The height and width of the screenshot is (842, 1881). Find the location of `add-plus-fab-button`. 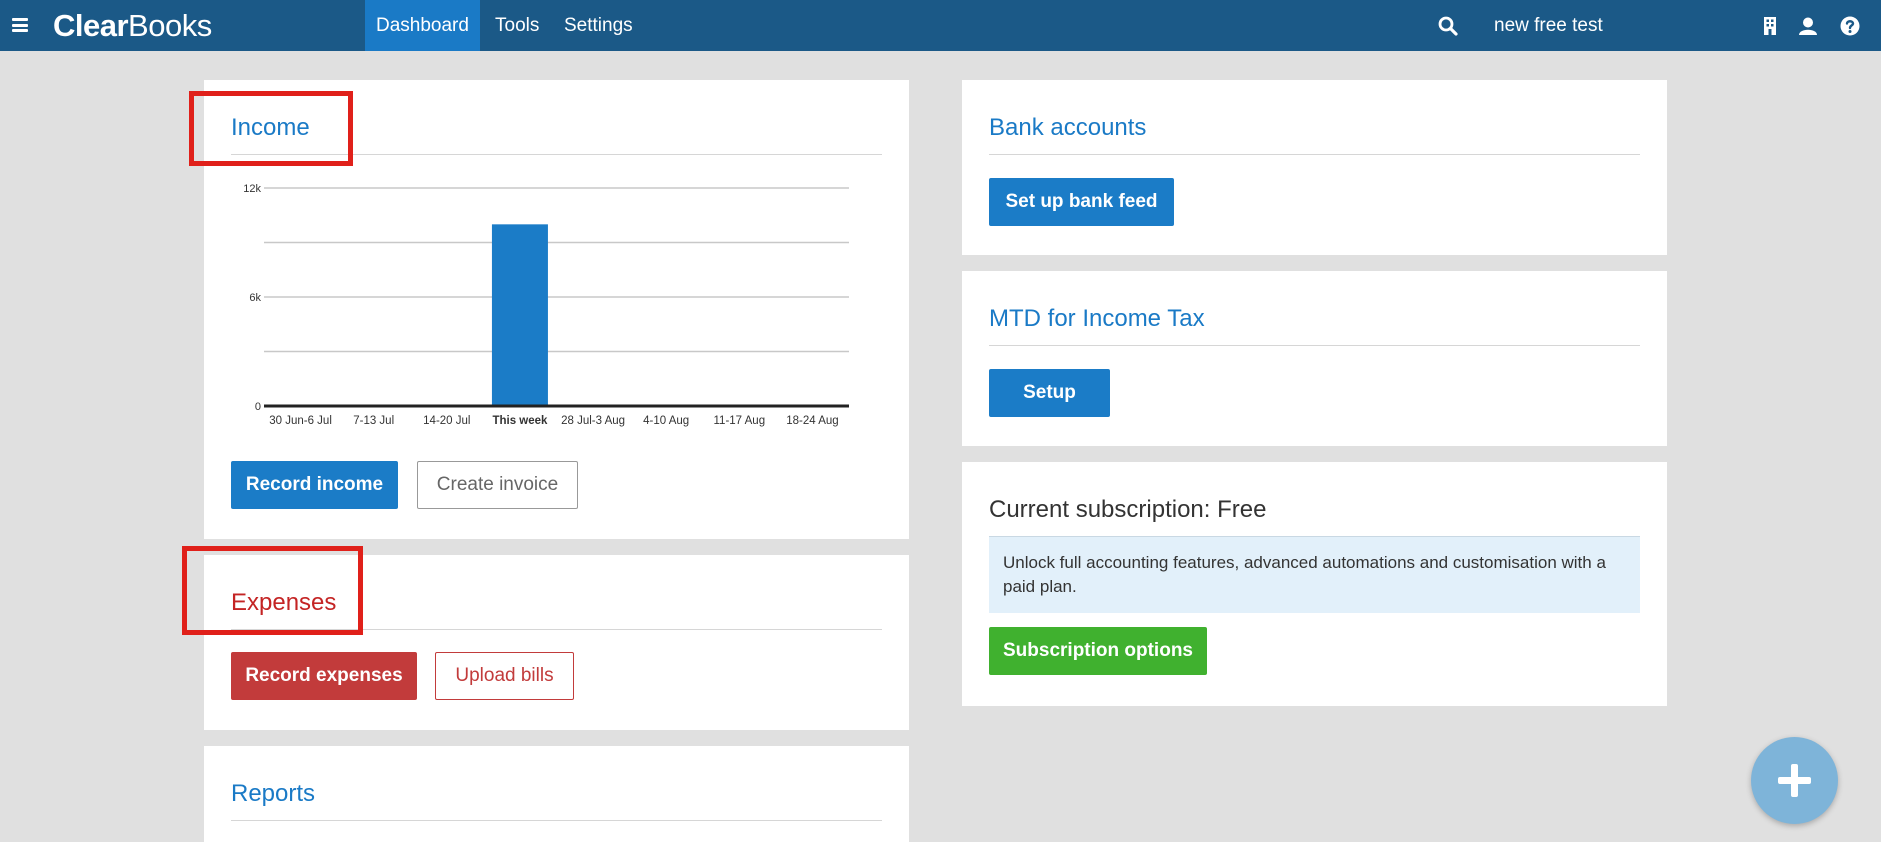

add-plus-fab-button is located at coordinates (1794, 780).